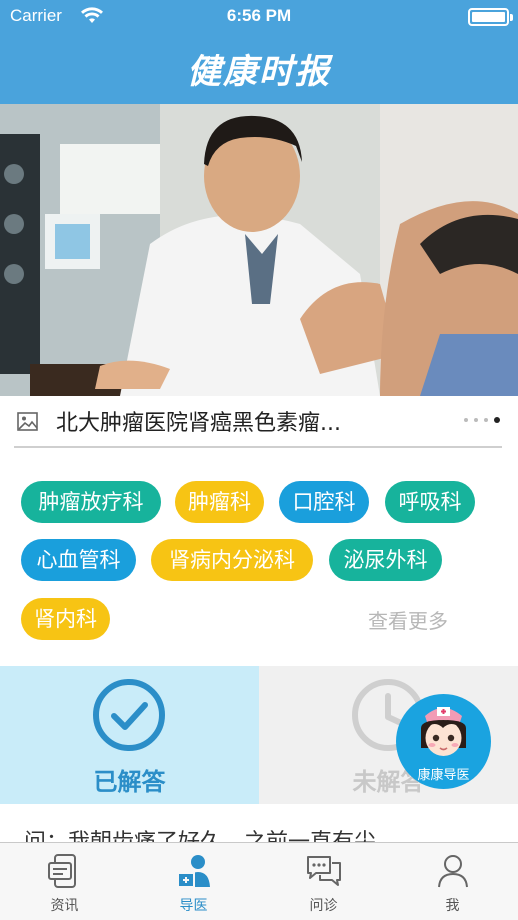 This screenshot has width=518, height=920. Describe the element at coordinates (64, 906) in the screenshot. I see `tab-news-label: 资讯` at that location.